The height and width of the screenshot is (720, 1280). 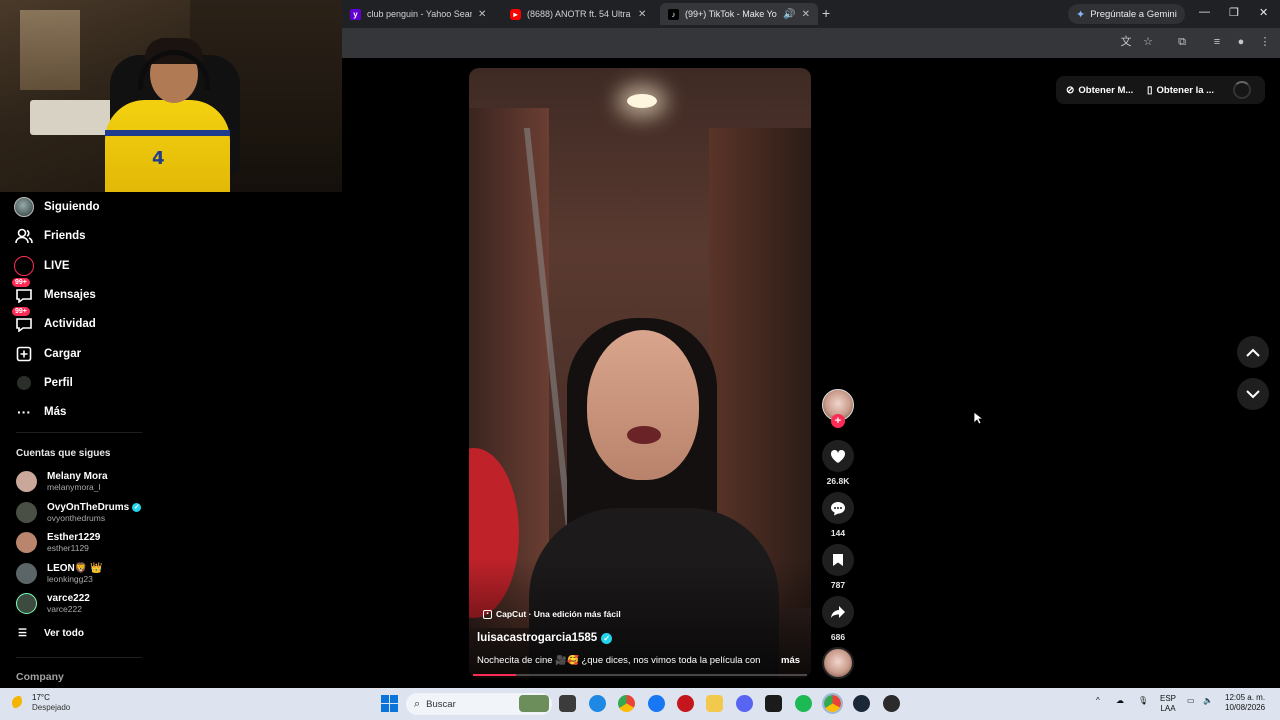 What do you see at coordinates (1245, 707) in the screenshot?
I see `clock-date: 10/08/2026` at bounding box center [1245, 707].